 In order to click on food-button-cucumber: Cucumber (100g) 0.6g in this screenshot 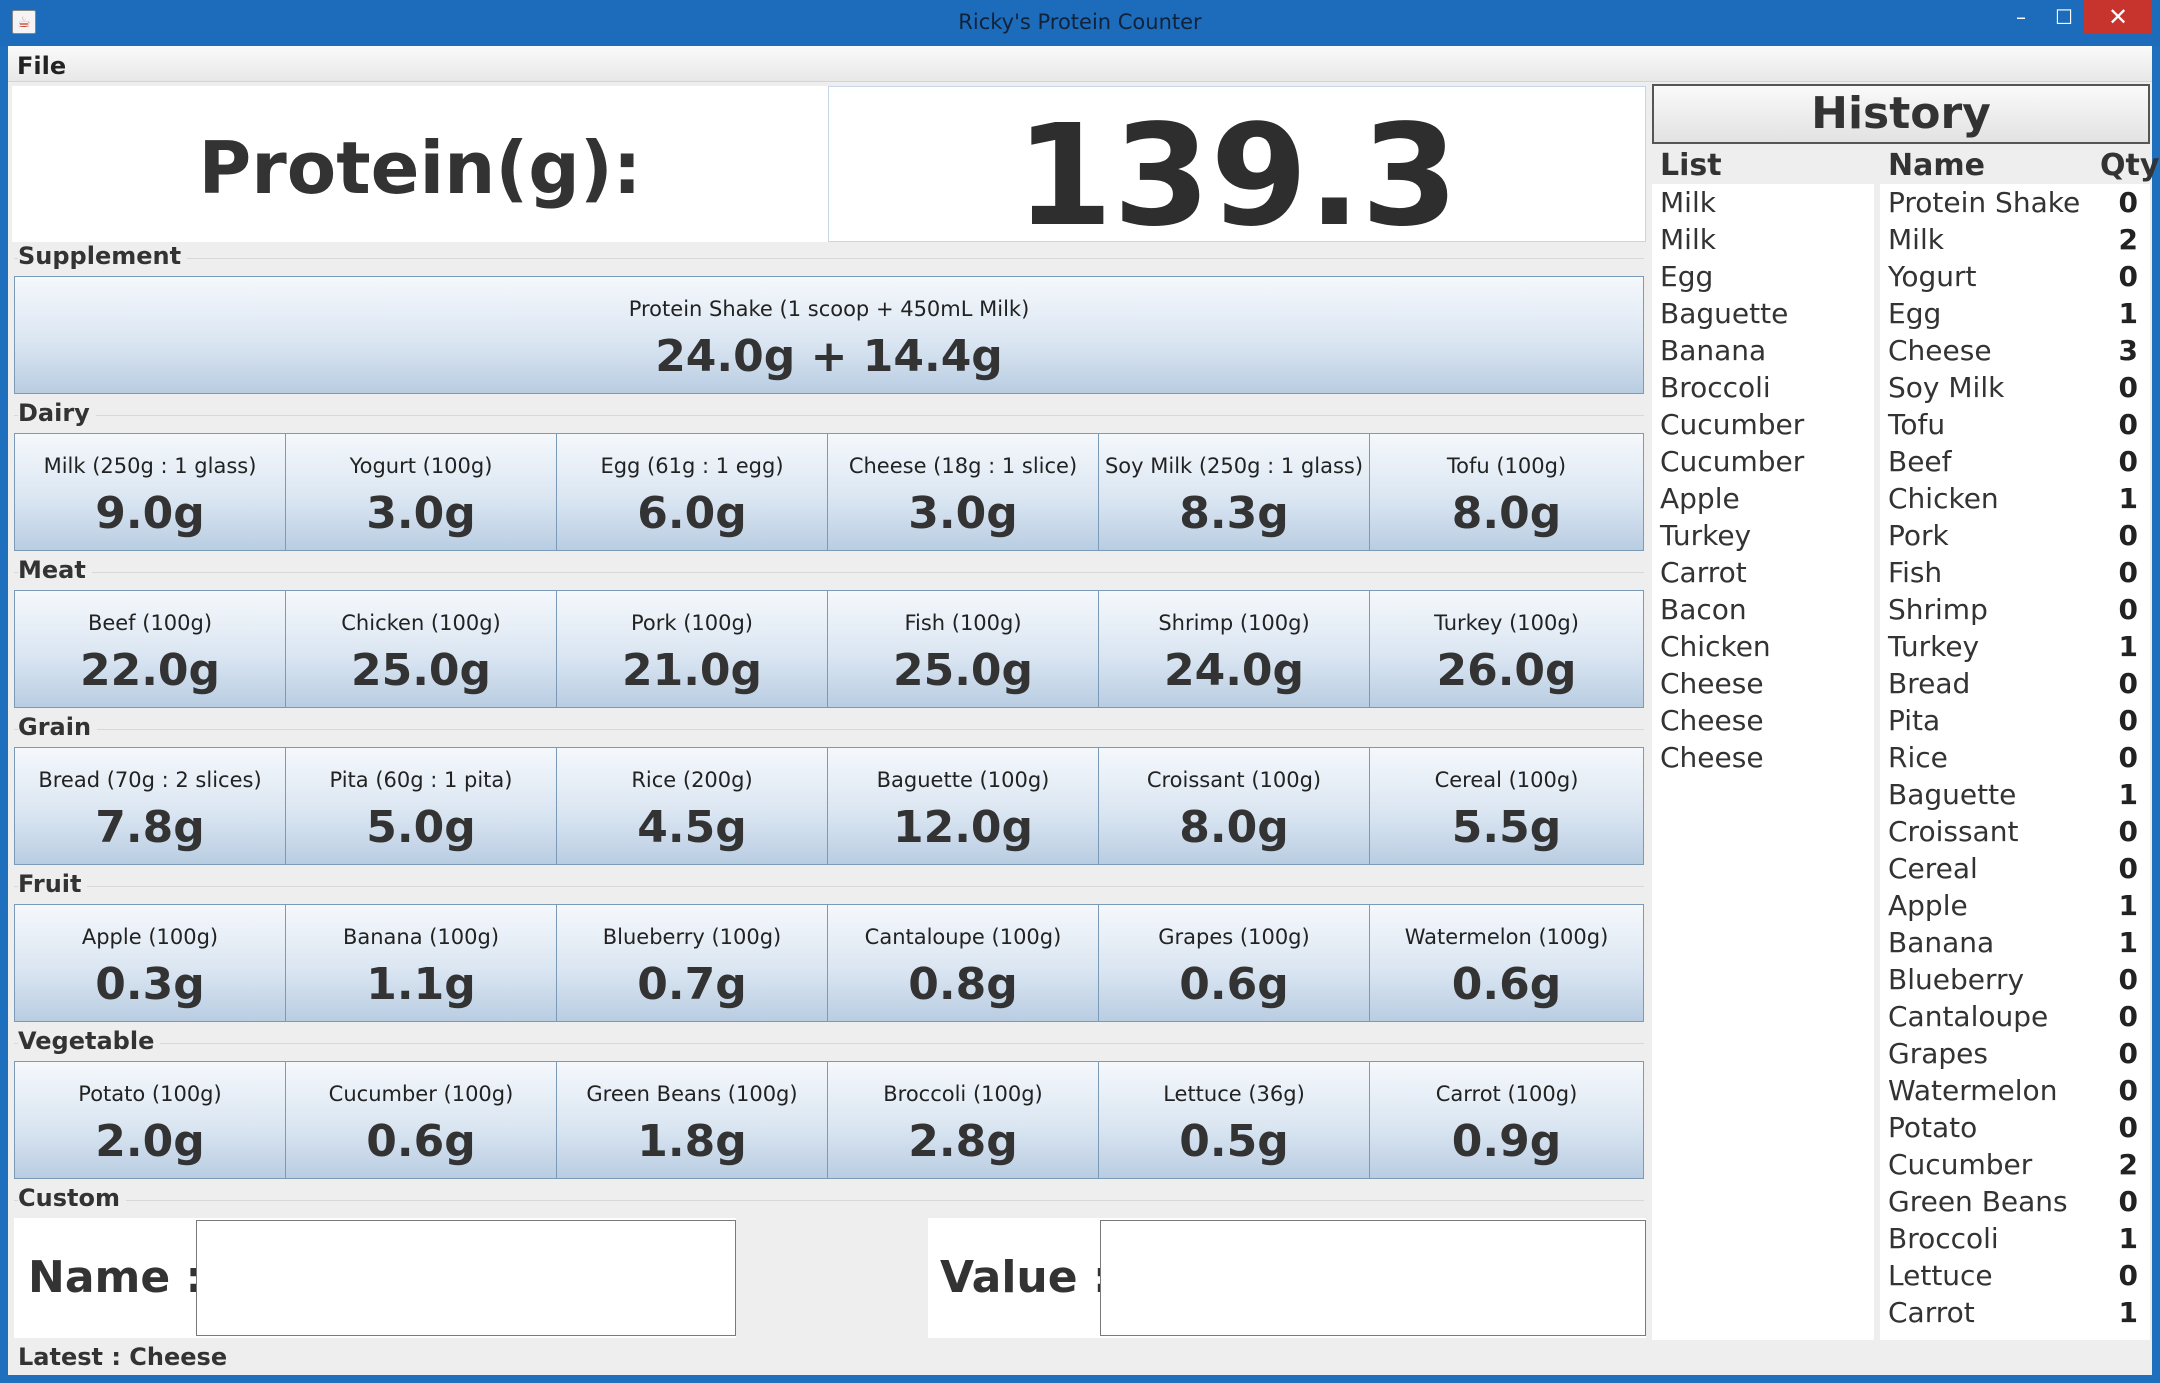, I will do `click(421, 1120)`.